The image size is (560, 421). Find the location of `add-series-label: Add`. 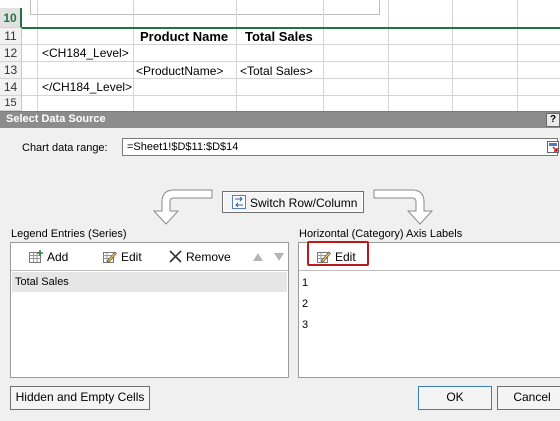

add-series-label: Add is located at coordinates (58, 256).